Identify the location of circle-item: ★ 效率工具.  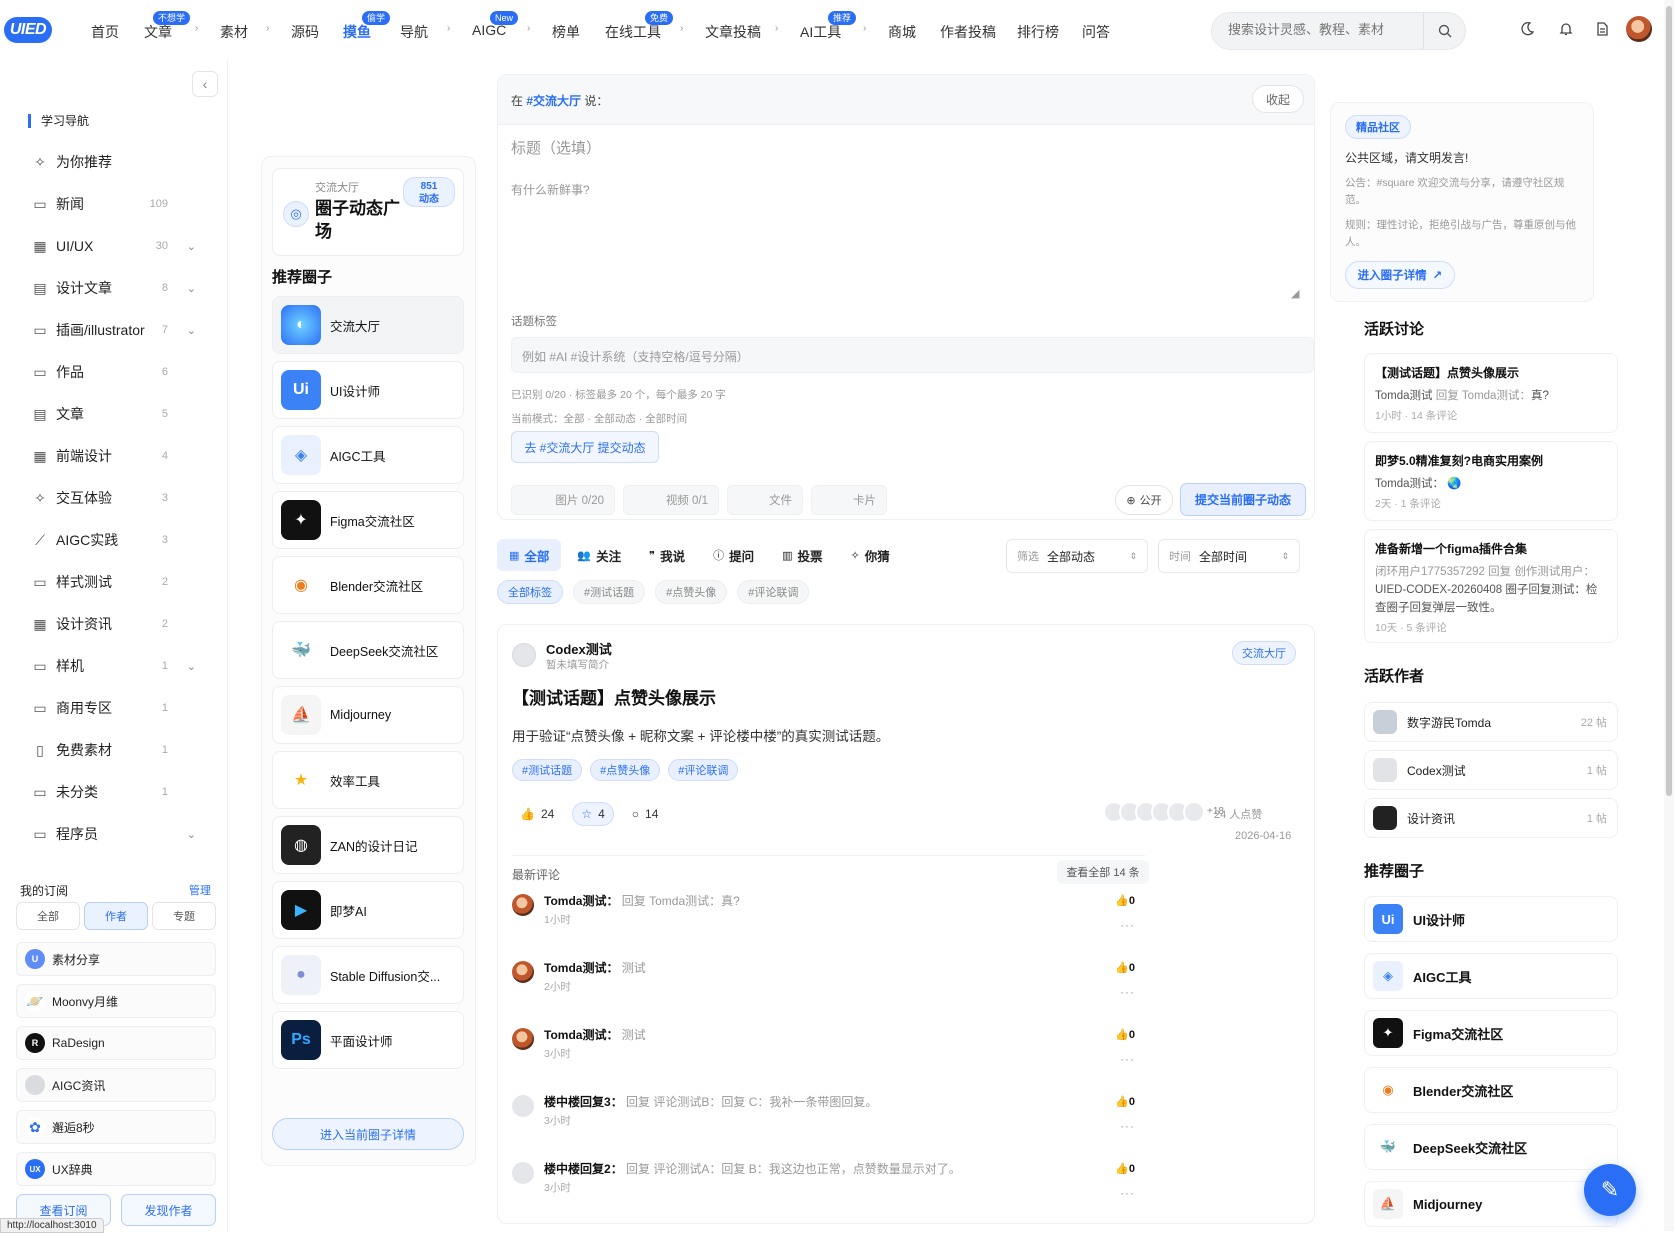
(368, 780).